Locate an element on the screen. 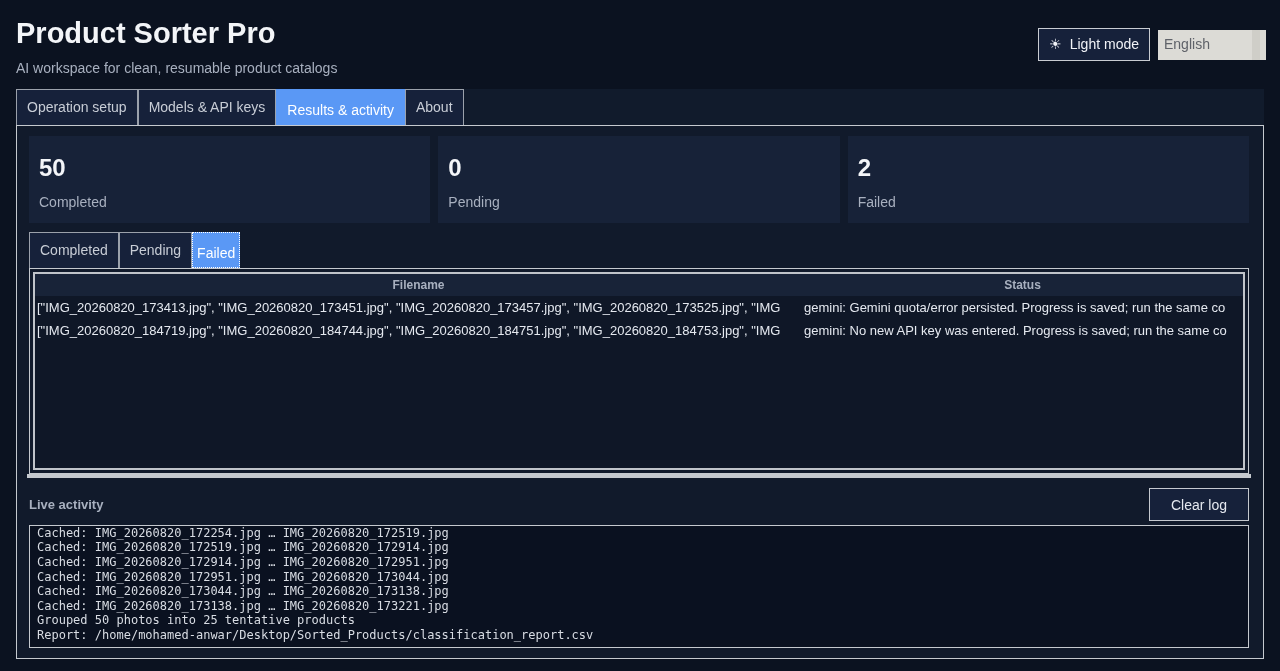 This screenshot has height=671, width=1280. log-line: Cached: IMG_20260820_172951.jpg … IMG_20260820_173044.jpg is located at coordinates (243, 577).